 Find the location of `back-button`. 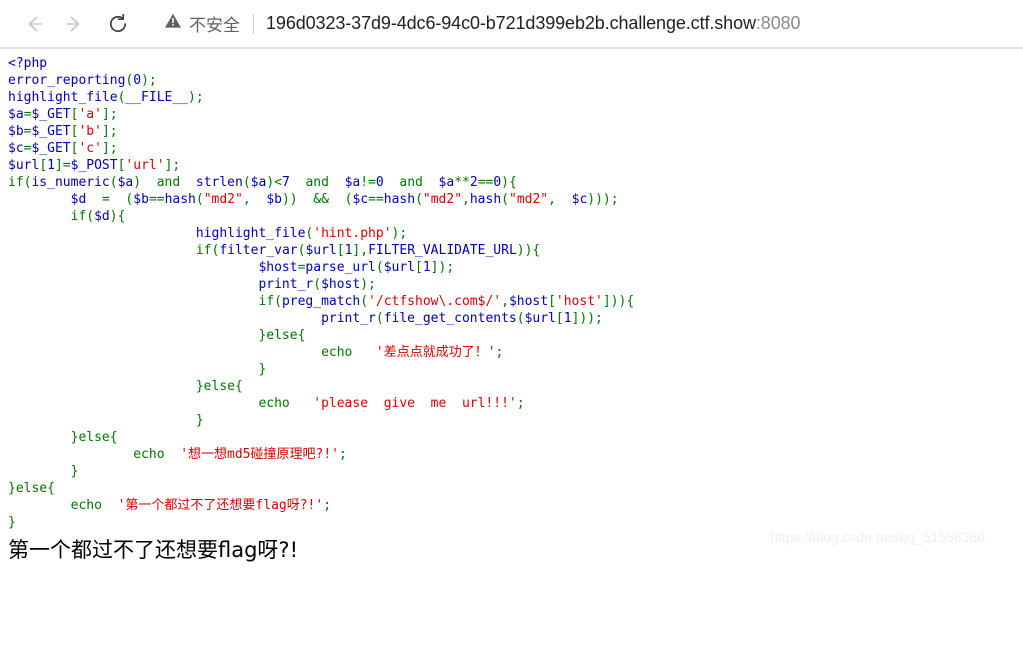

back-button is located at coordinates (34, 24).